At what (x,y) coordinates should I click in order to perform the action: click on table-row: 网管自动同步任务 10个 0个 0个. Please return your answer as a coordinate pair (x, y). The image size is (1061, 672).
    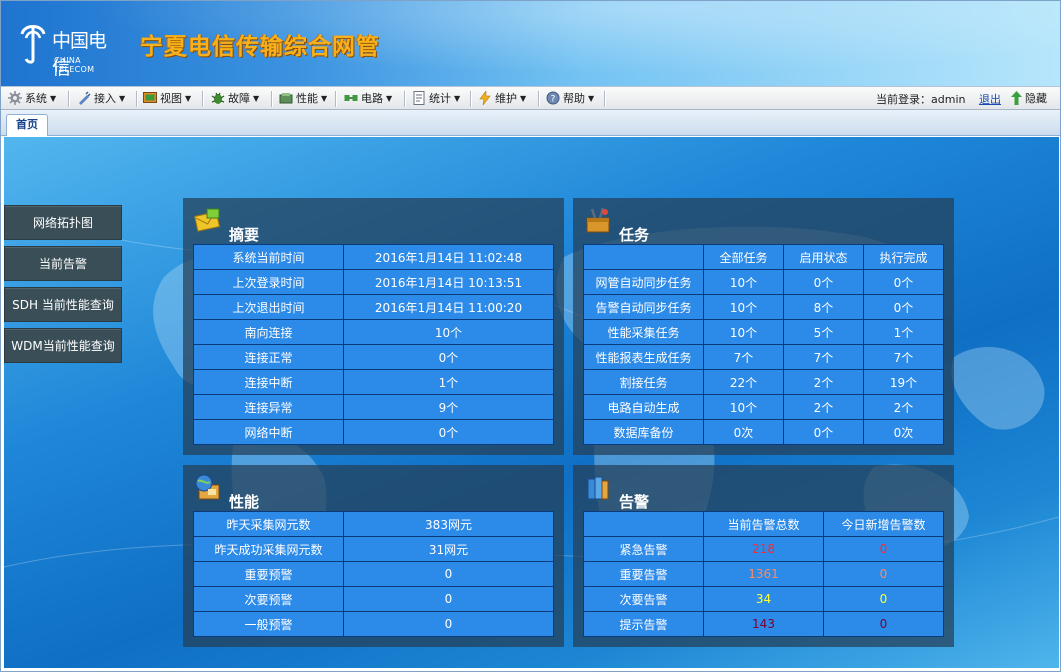
    Looking at the image, I should click on (763, 282).